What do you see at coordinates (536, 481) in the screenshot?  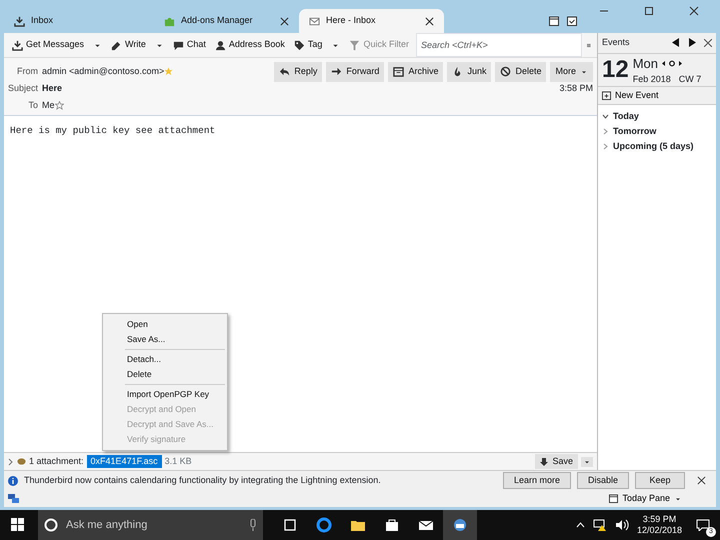 I see `notification-button: Learn more` at bounding box center [536, 481].